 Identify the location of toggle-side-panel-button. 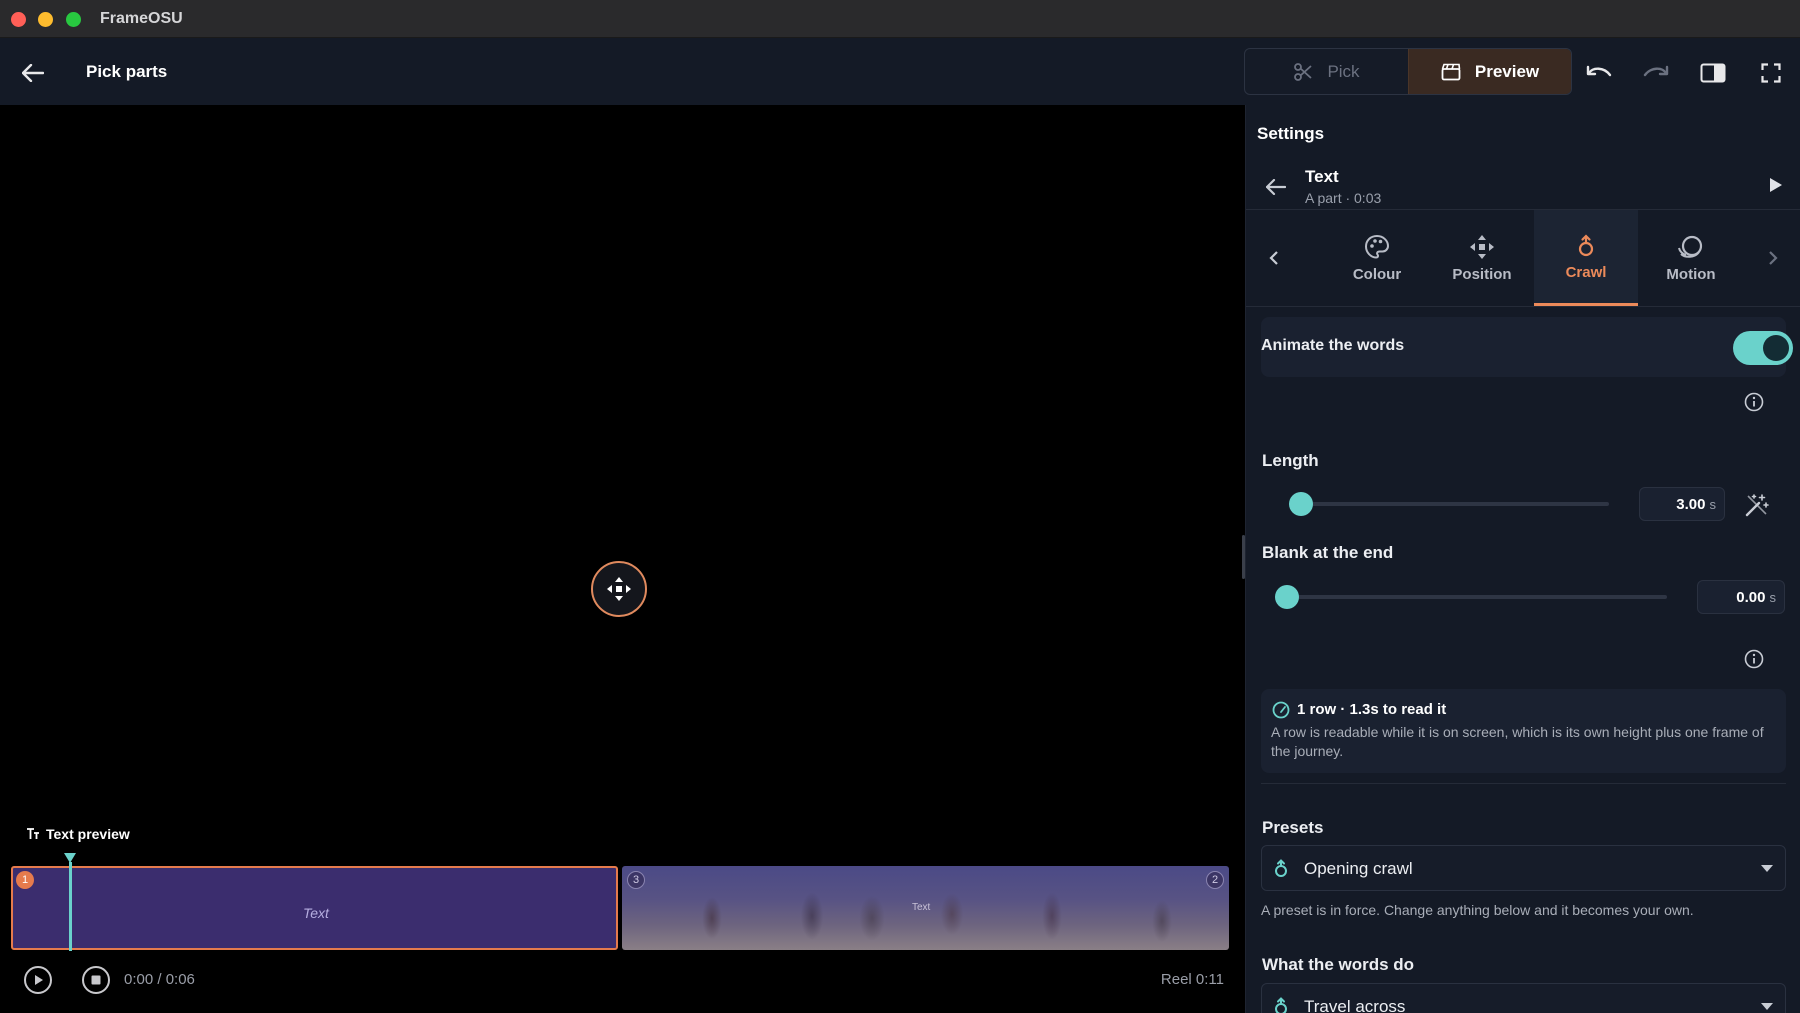
(1713, 73).